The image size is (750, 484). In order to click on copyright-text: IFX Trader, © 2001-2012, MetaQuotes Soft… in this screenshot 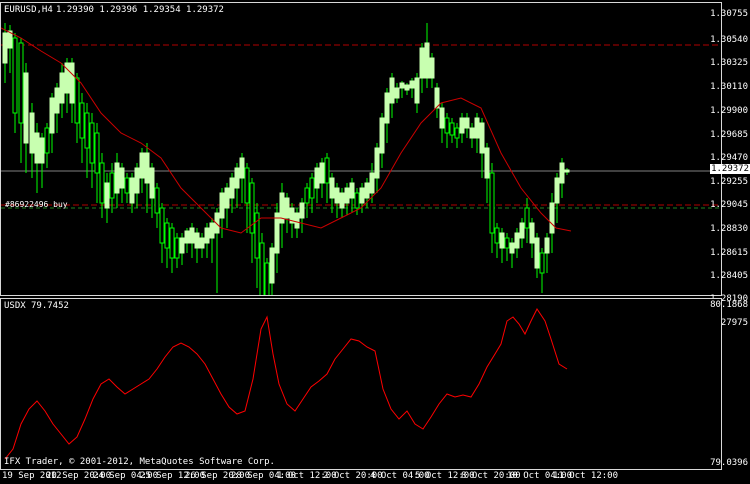, I will do `click(139, 462)`.